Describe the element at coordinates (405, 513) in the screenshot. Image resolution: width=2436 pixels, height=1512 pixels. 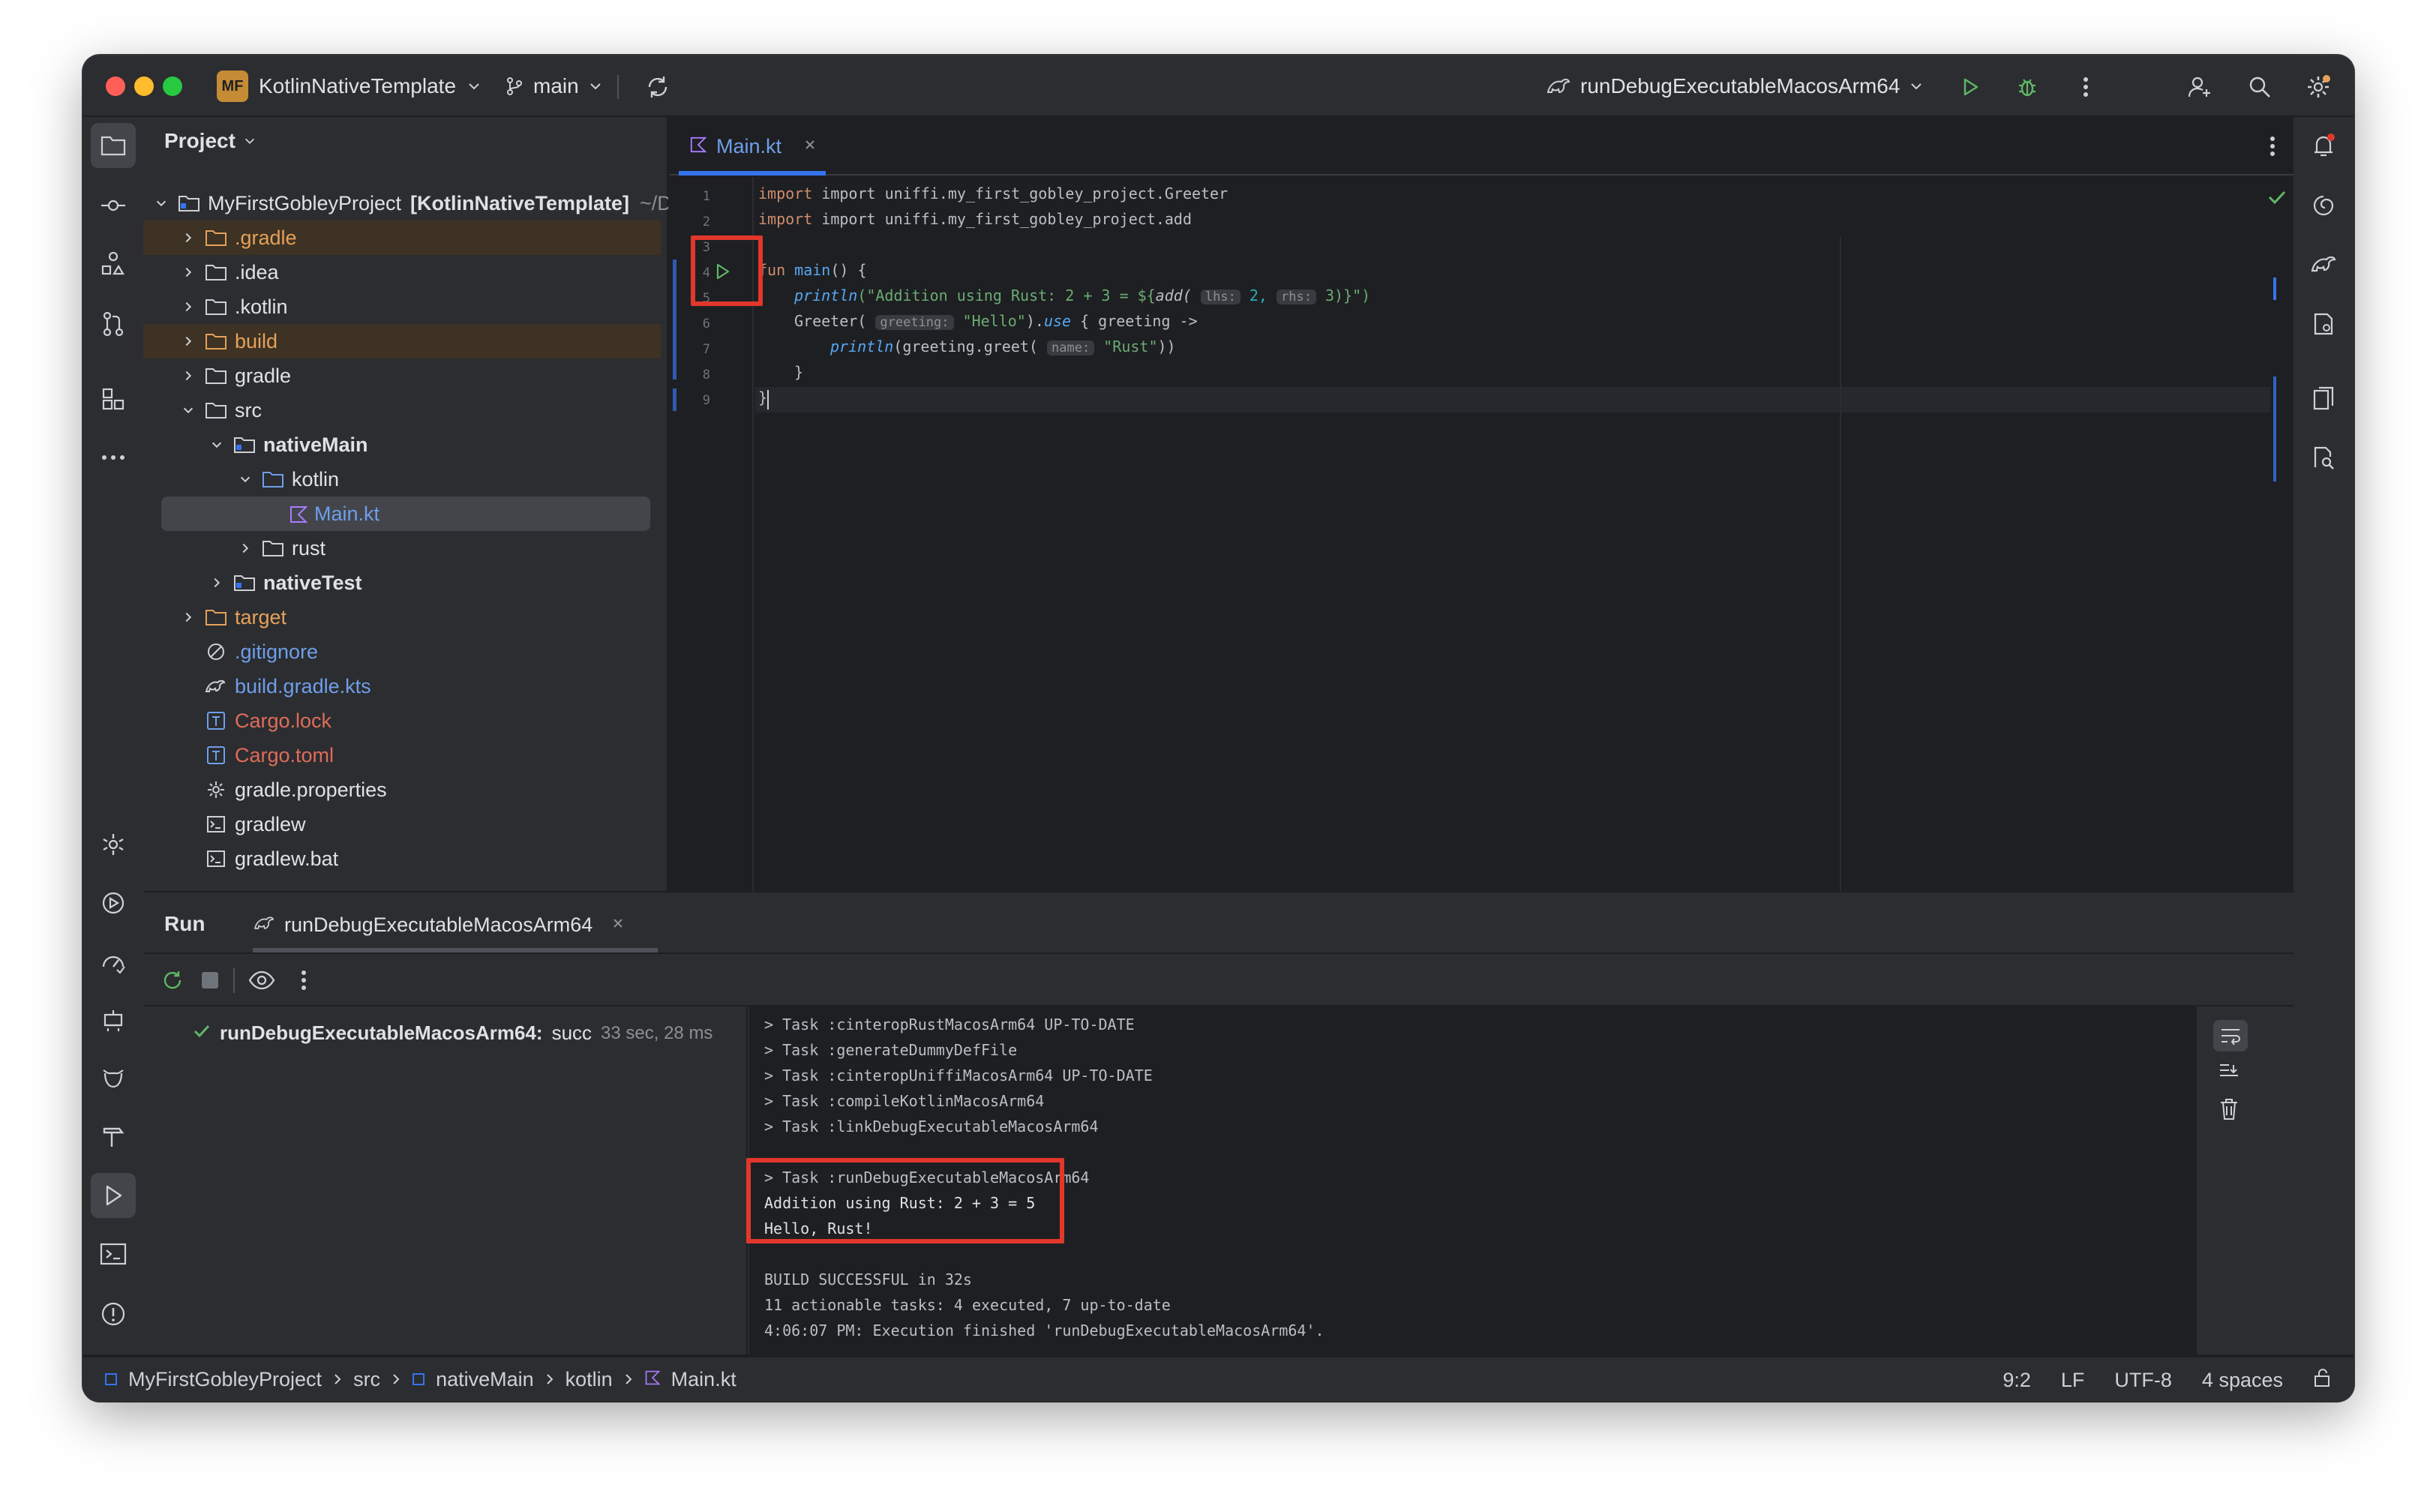
I see `tree-item-main-kt: Main.kt` at that location.